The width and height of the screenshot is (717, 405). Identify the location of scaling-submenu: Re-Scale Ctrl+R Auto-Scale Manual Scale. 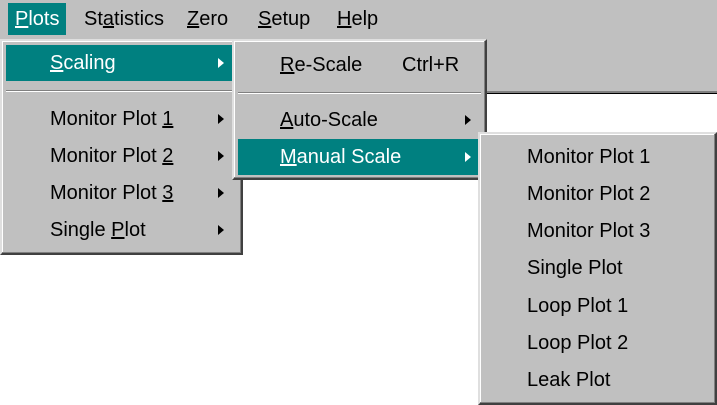
(359, 109).